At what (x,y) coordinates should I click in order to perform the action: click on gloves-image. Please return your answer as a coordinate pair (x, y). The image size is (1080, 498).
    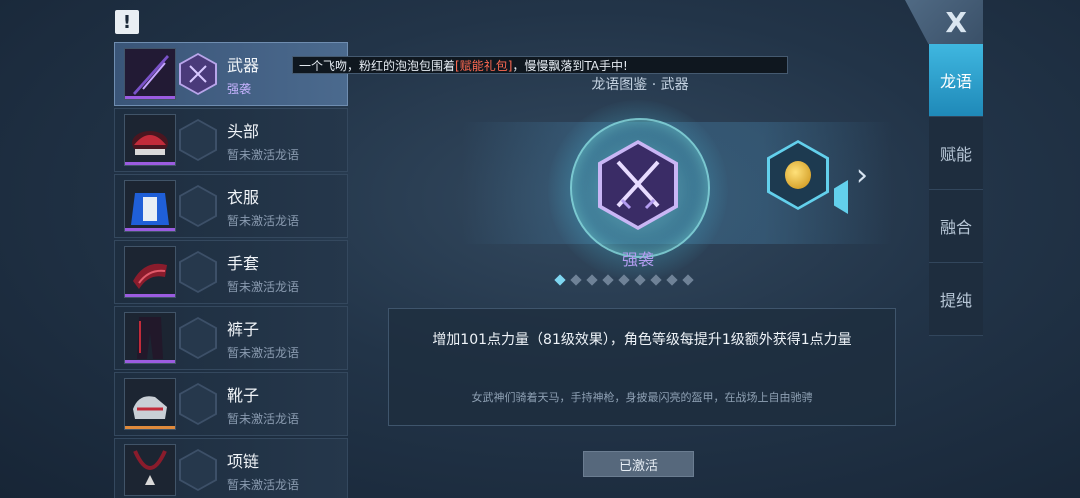
    Looking at the image, I should click on (150, 272).